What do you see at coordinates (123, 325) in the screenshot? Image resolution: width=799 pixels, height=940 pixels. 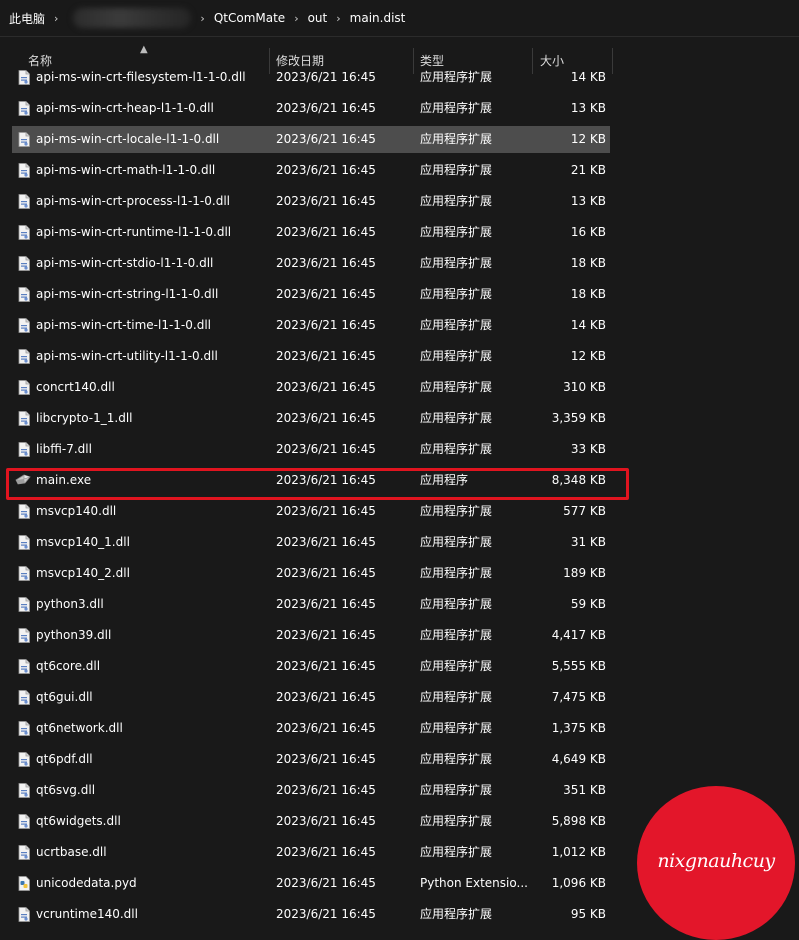 I see `file-name: api-ms-win-crt-time-l1-1-0.dll` at bounding box center [123, 325].